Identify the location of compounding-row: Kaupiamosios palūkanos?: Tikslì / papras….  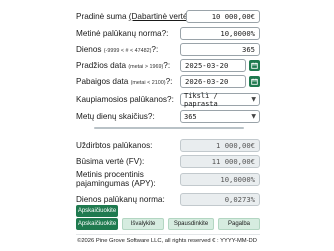
(168, 99).